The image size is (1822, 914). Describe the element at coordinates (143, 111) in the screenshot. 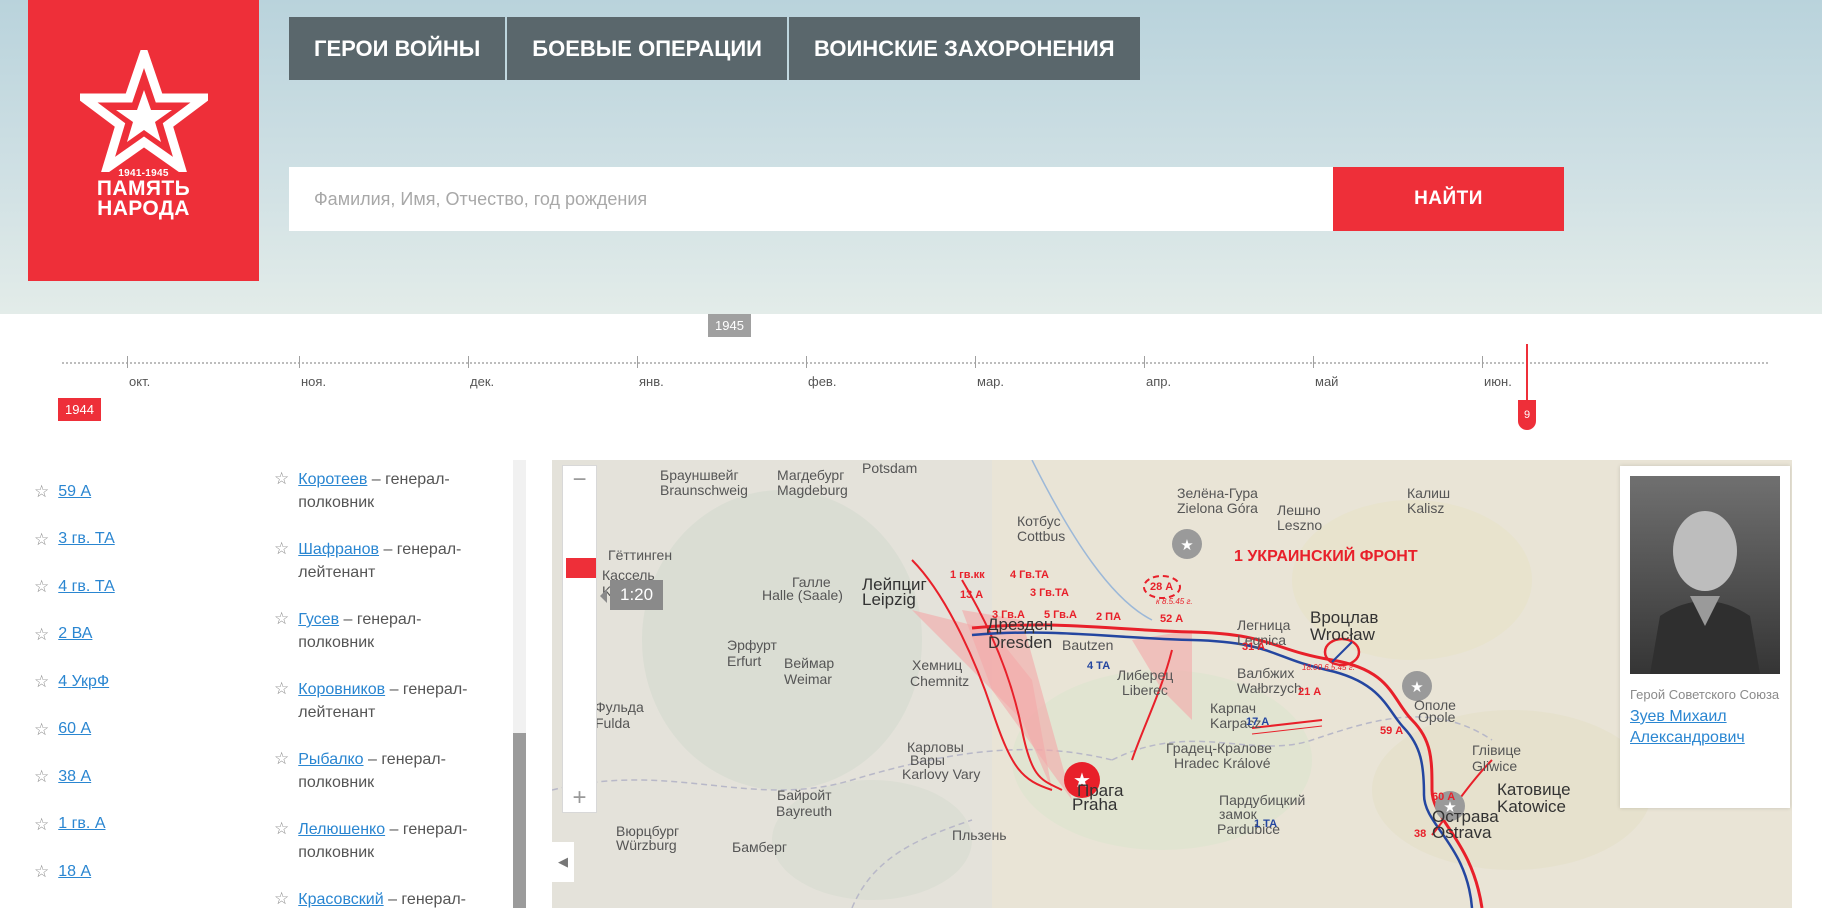

I see `star-logo-icon` at that location.